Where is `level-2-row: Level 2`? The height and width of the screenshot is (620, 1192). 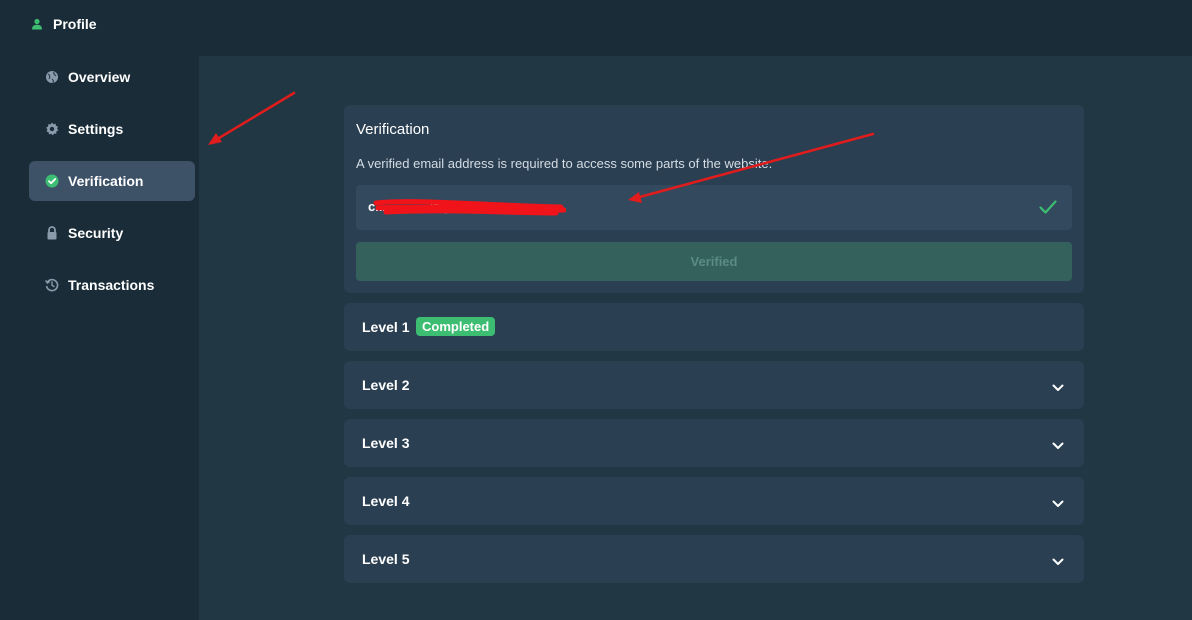
level-2-row: Level 2 is located at coordinates (714, 385).